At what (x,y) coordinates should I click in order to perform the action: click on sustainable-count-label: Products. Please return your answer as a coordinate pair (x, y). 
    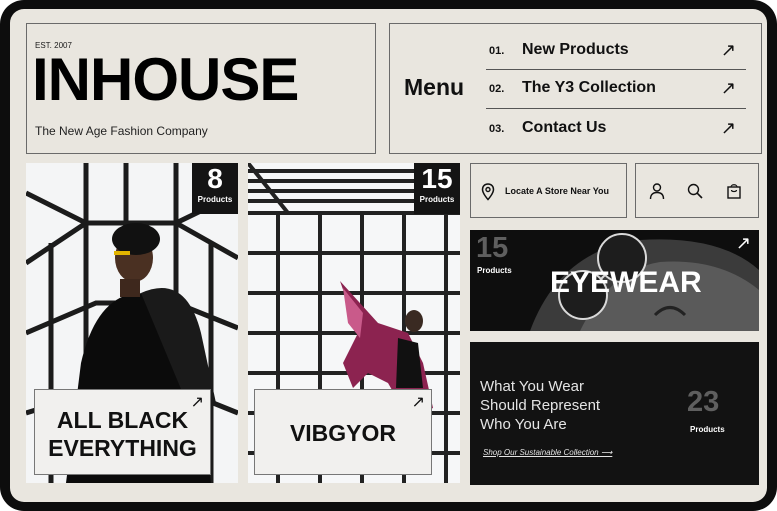
    Looking at the image, I should click on (707, 429).